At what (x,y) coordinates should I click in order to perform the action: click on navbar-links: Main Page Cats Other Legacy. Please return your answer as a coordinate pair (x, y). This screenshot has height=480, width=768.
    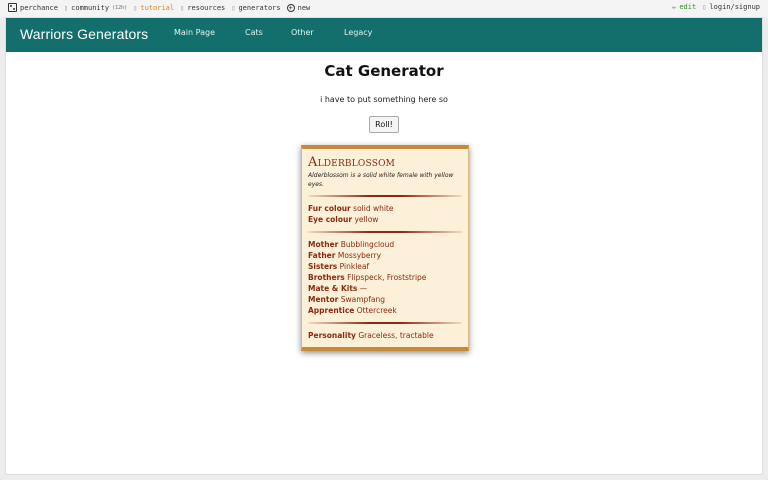
    Looking at the image, I should click on (273, 32).